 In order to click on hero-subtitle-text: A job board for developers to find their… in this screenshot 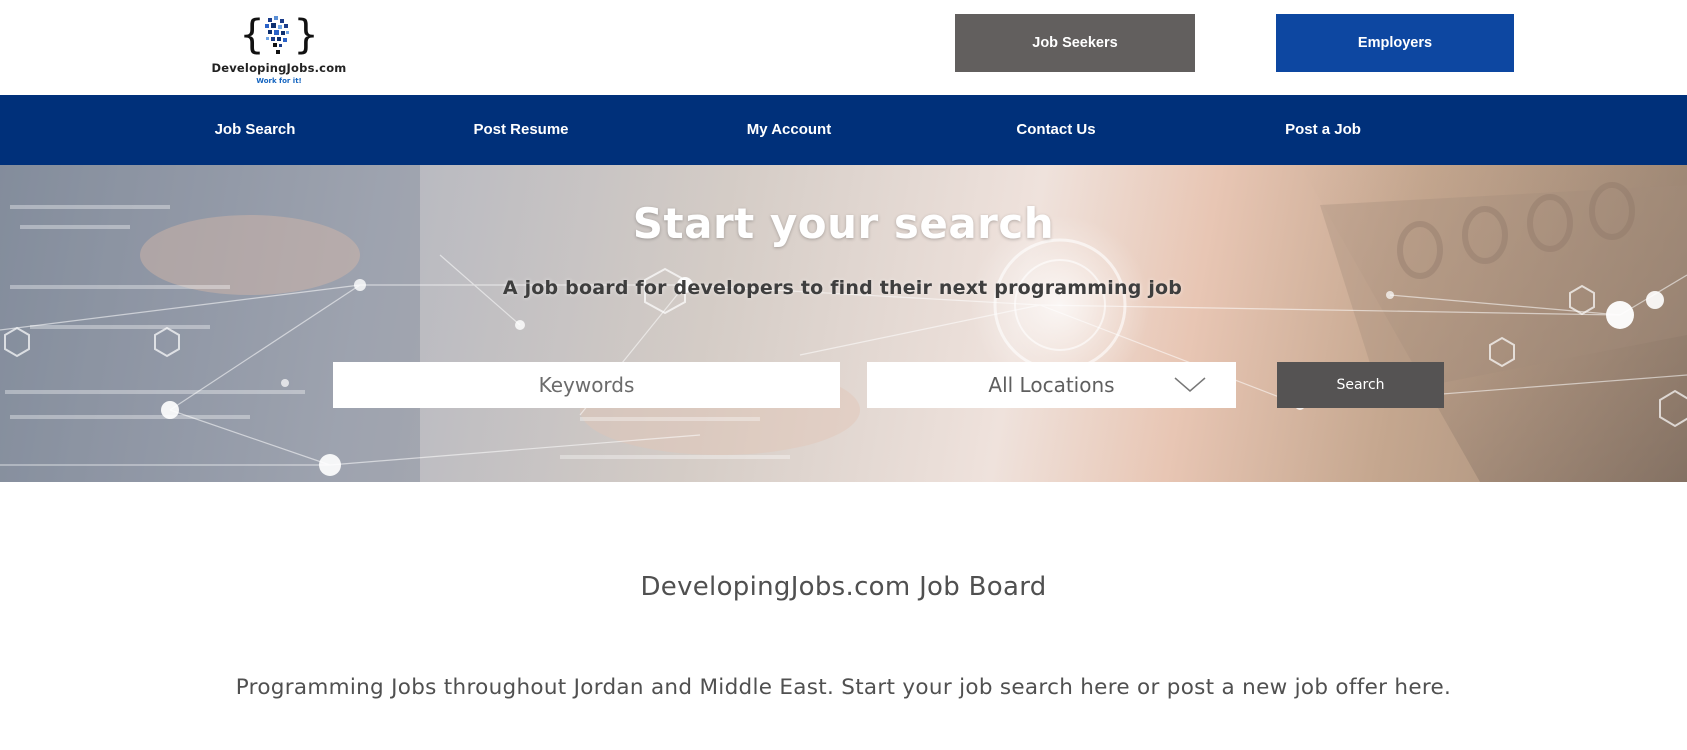, I will do `click(842, 288)`.